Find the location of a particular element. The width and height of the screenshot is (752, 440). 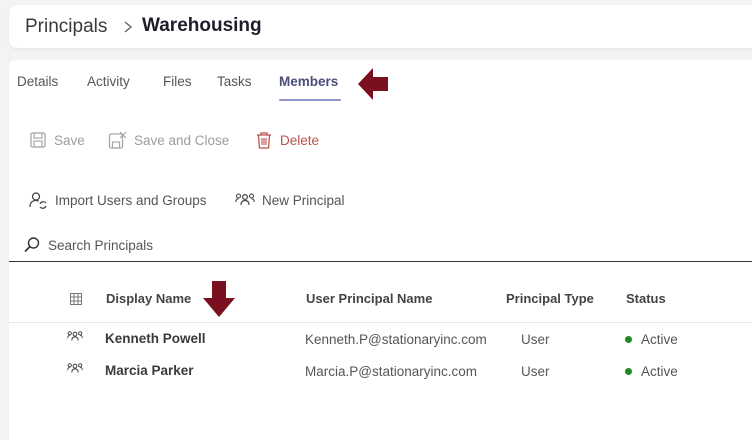

grid-icon is located at coordinates (76, 299).